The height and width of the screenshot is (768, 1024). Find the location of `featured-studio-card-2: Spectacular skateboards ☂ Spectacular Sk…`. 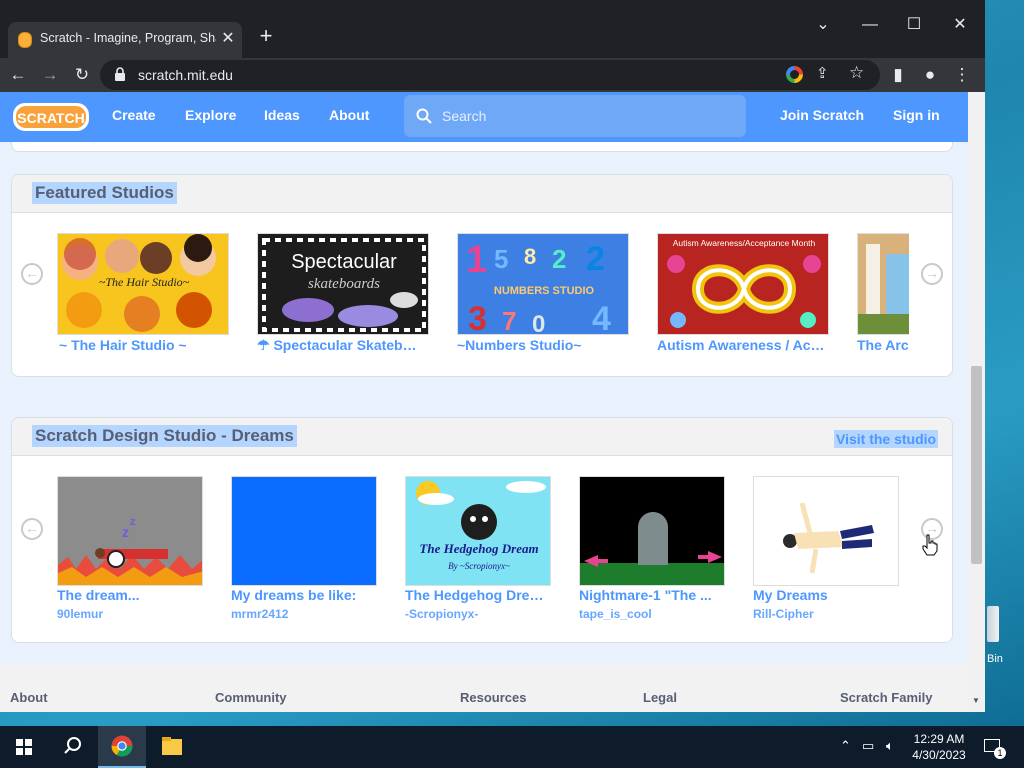

featured-studio-card-2: Spectacular skateboards ☂ Spectacular Sk… is located at coordinates (343, 295).